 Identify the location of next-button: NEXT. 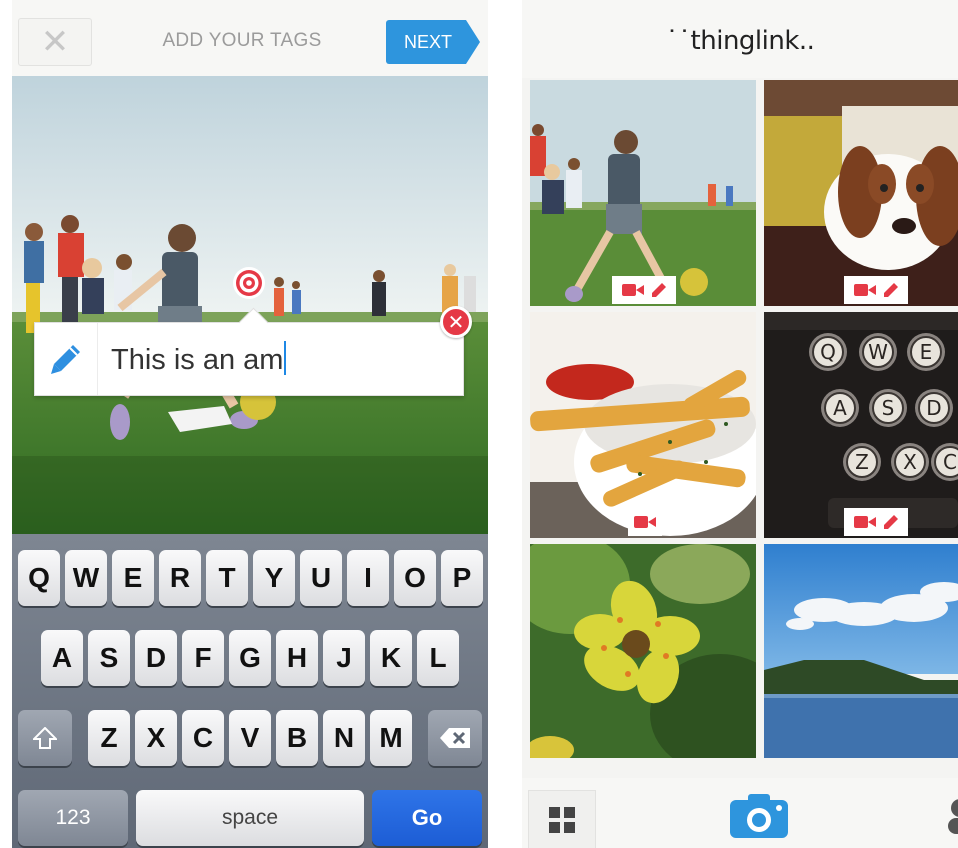
(433, 42).